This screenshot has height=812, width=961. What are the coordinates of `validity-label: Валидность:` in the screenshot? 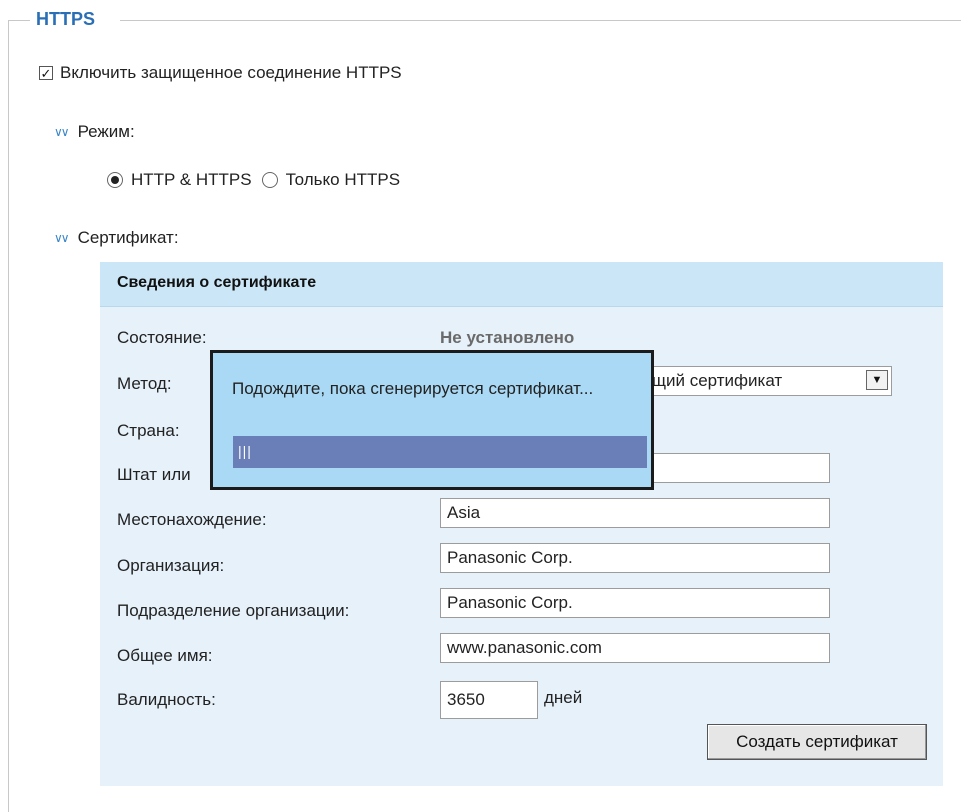 It's located at (166, 699).